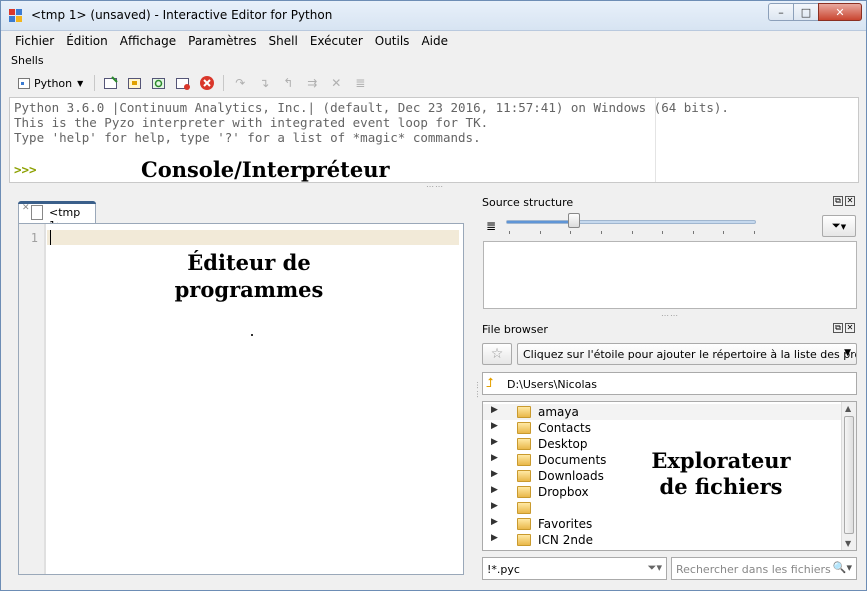  I want to click on close-window-button: ✕, so click(840, 12).